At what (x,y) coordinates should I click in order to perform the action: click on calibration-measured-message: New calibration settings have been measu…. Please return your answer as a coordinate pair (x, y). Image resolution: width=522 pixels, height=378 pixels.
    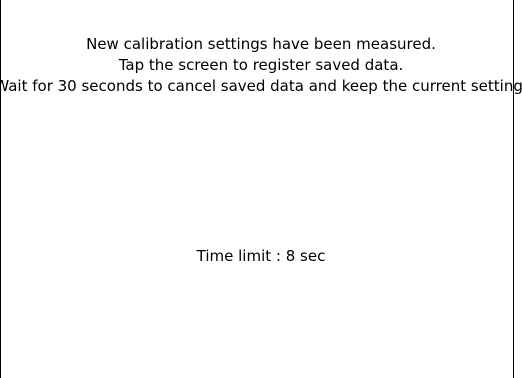
    Looking at the image, I should click on (261, 44).